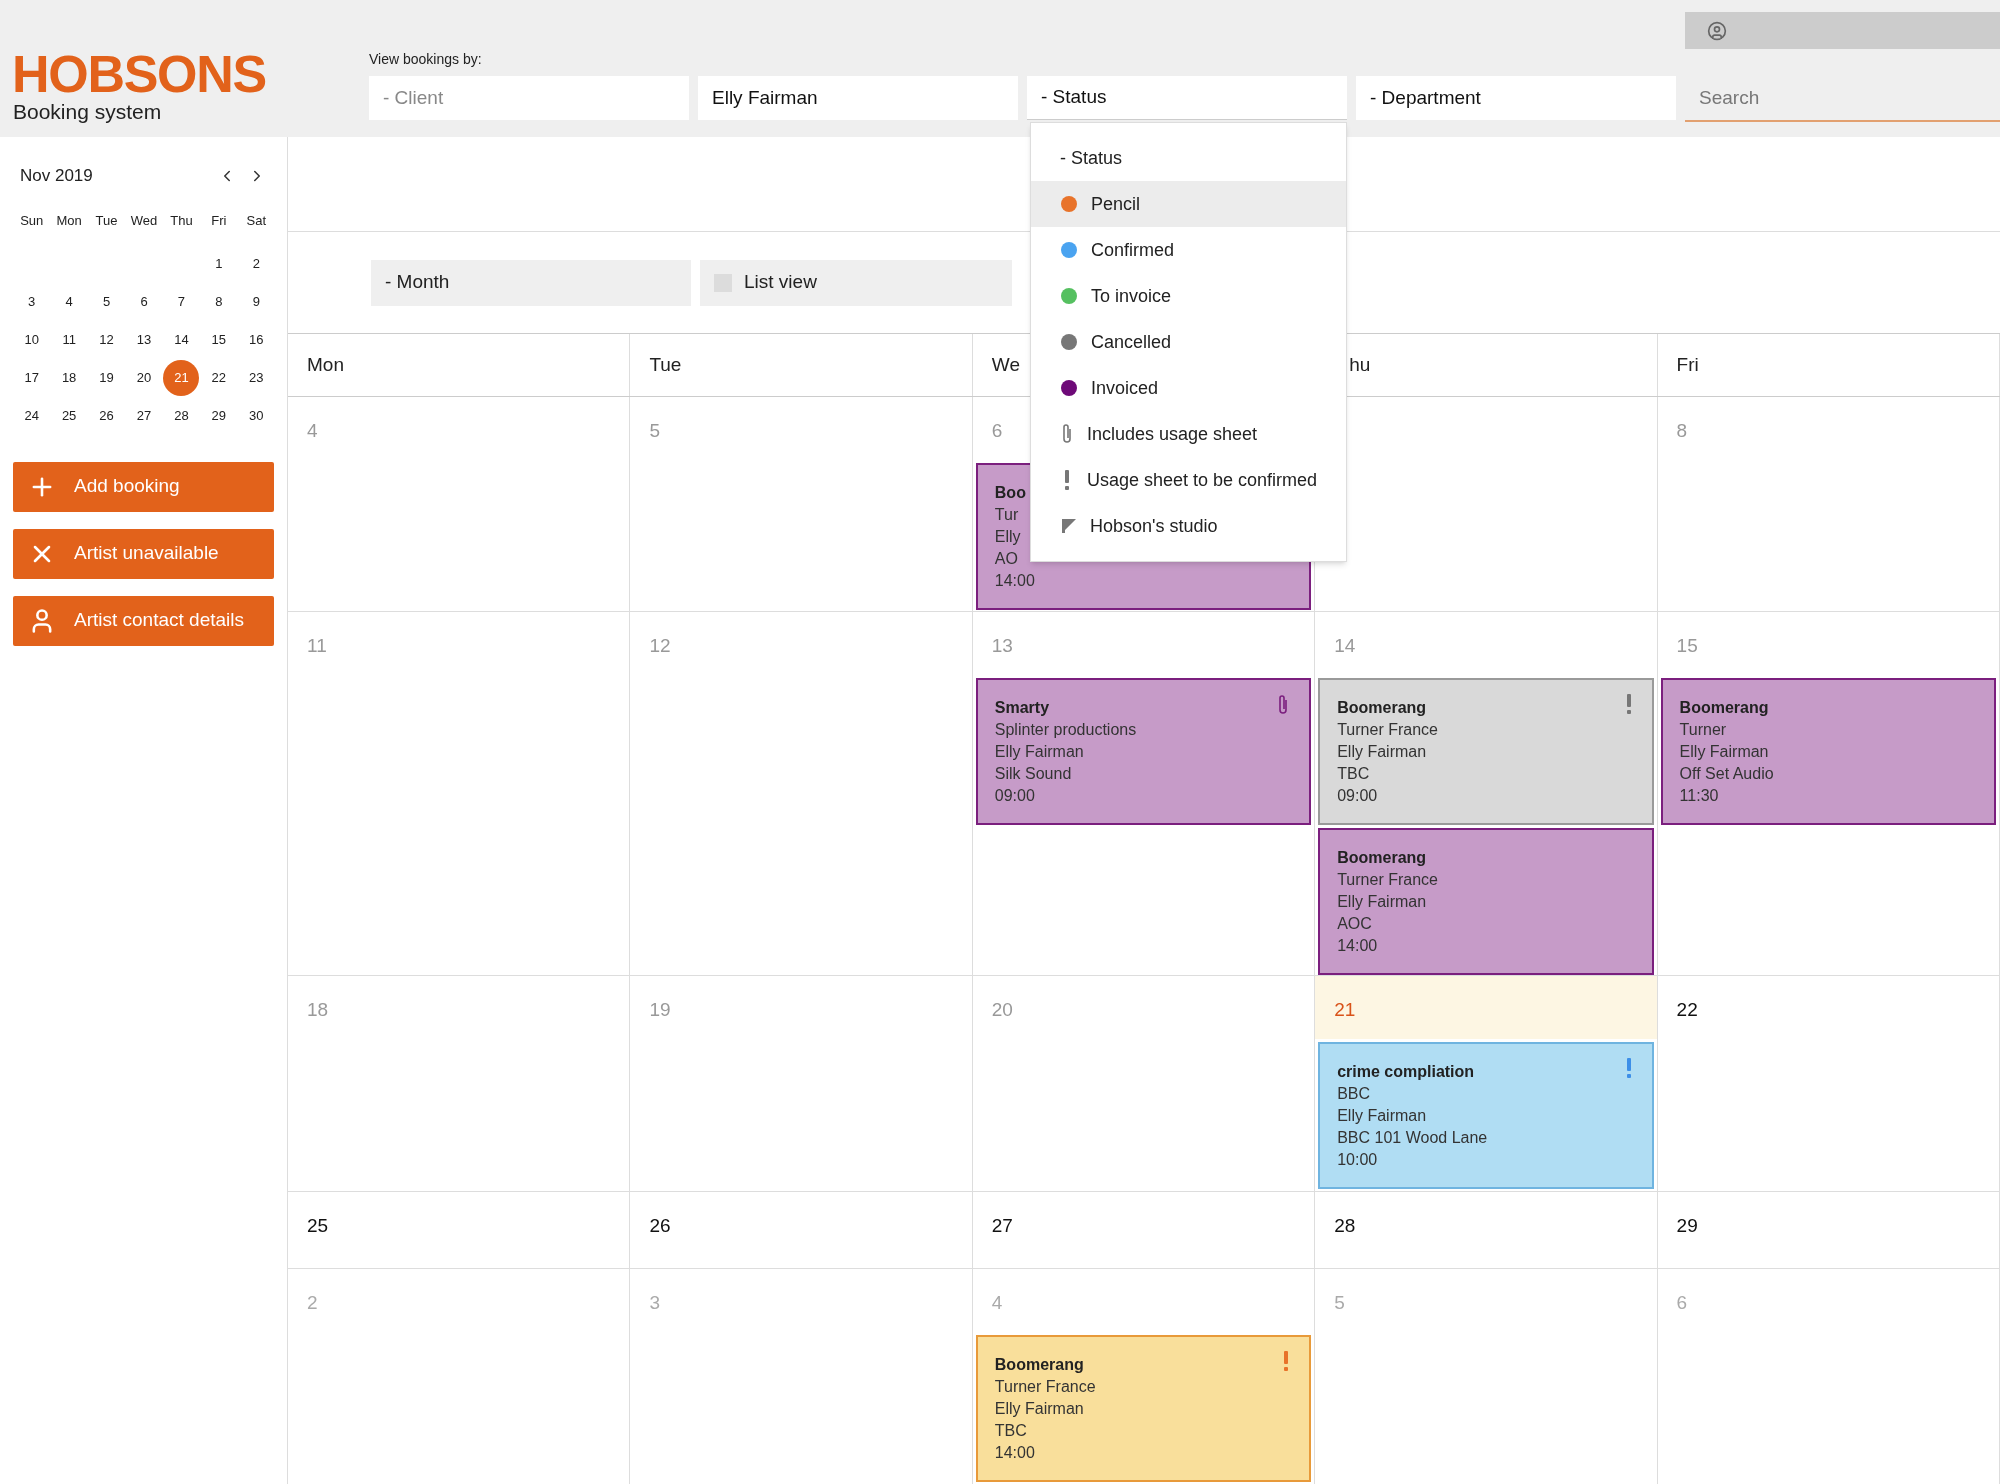 The image size is (2000, 1484). I want to click on booking-card: Boomerang Turner France Elly Fairman TBC 09:00, so click(1486, 751).